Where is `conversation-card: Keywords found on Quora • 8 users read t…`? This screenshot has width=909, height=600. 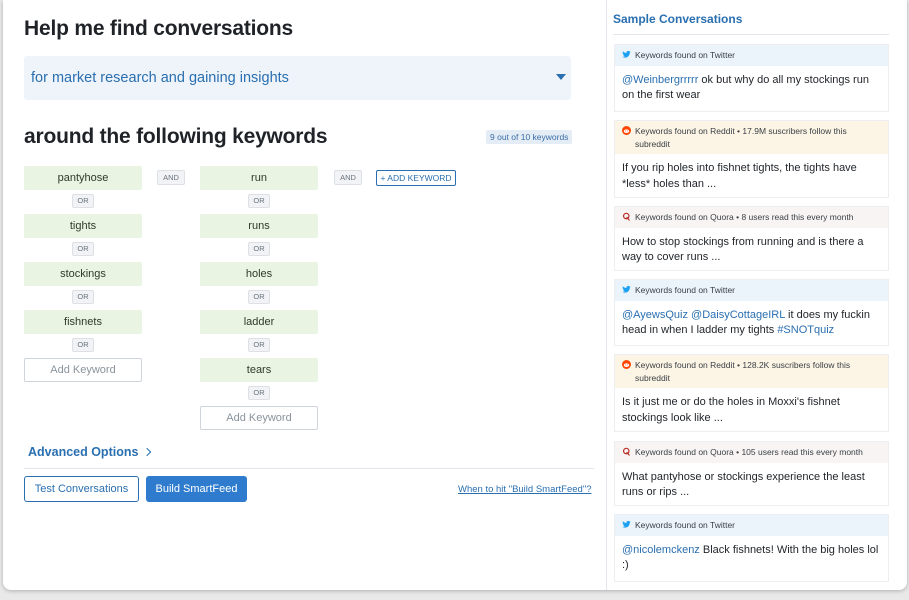 conversation-card: Keywords found on Quora • 8 users read t… is located at coordinates (751, 238).